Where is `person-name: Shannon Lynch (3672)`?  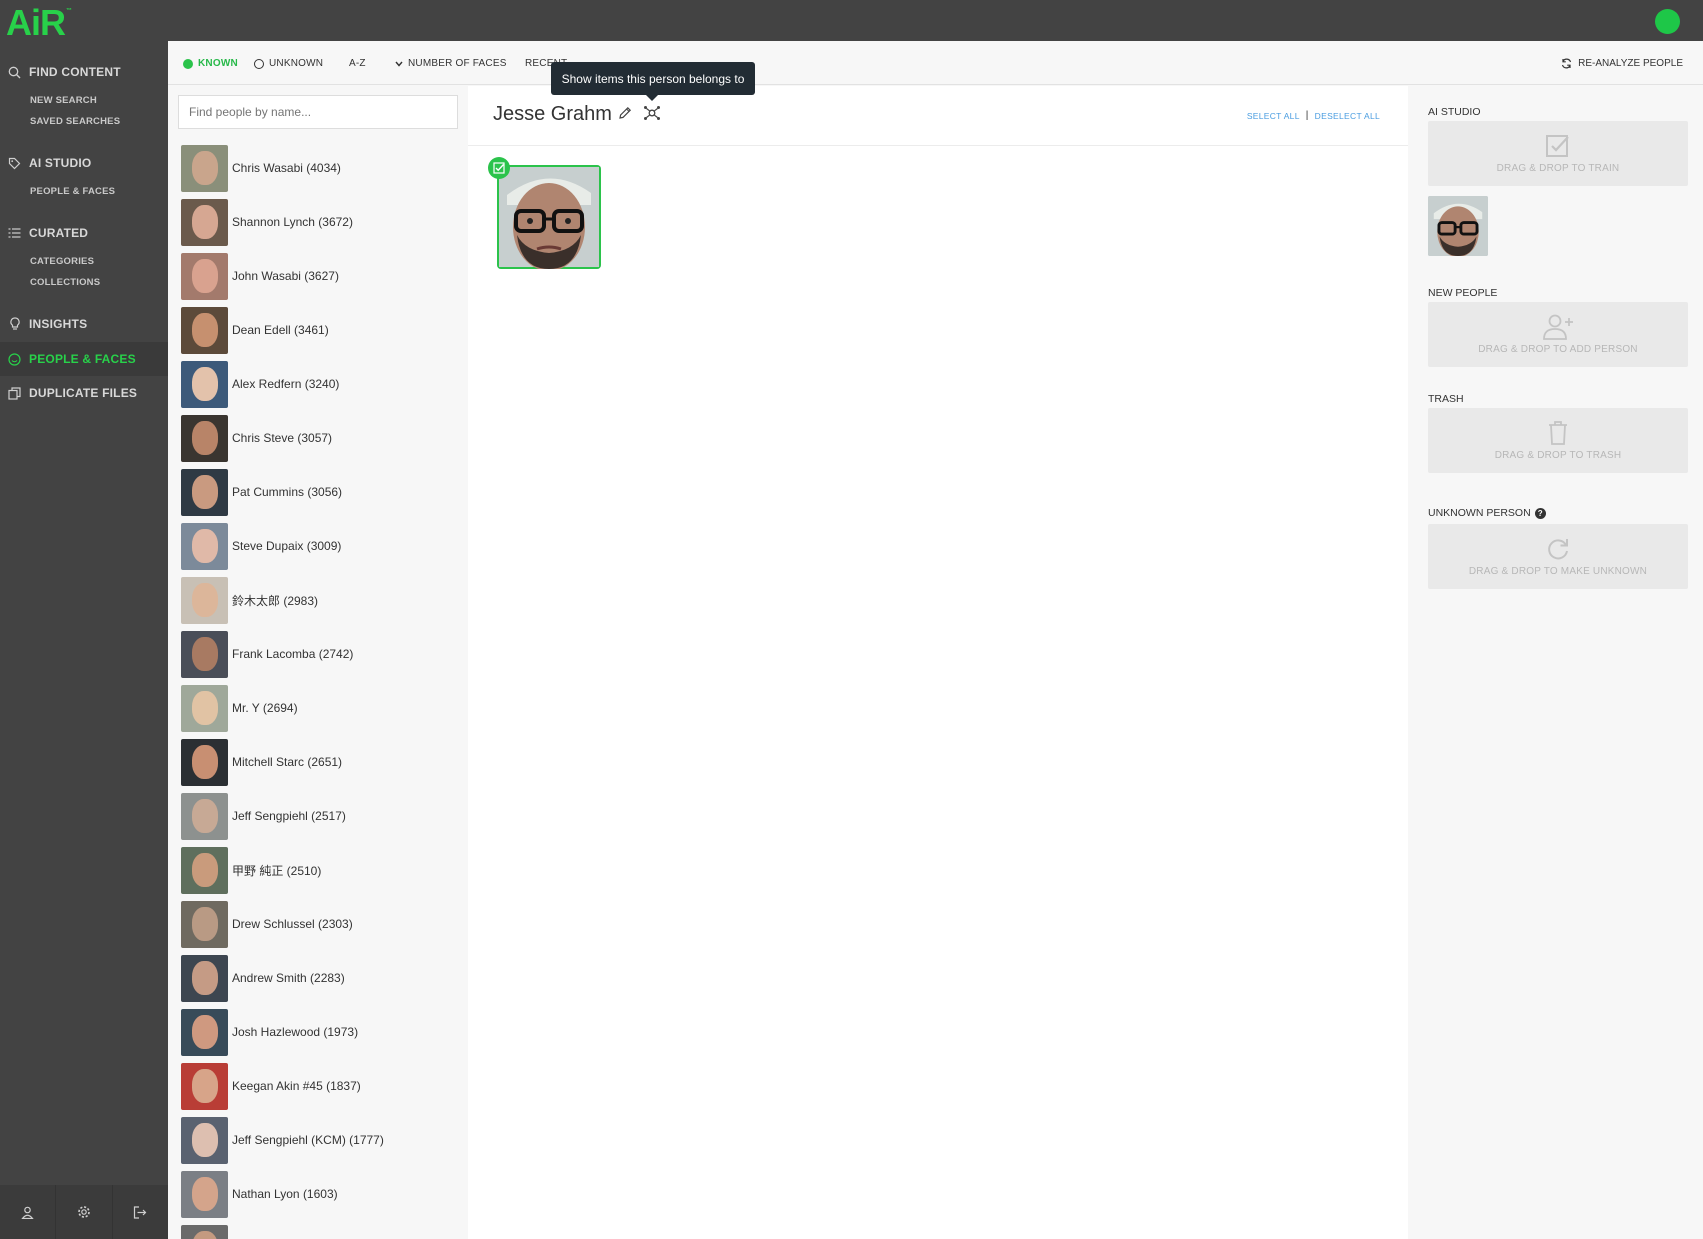
person-name: Shannon Lynch (3672) is located at coordinates (292, 222).